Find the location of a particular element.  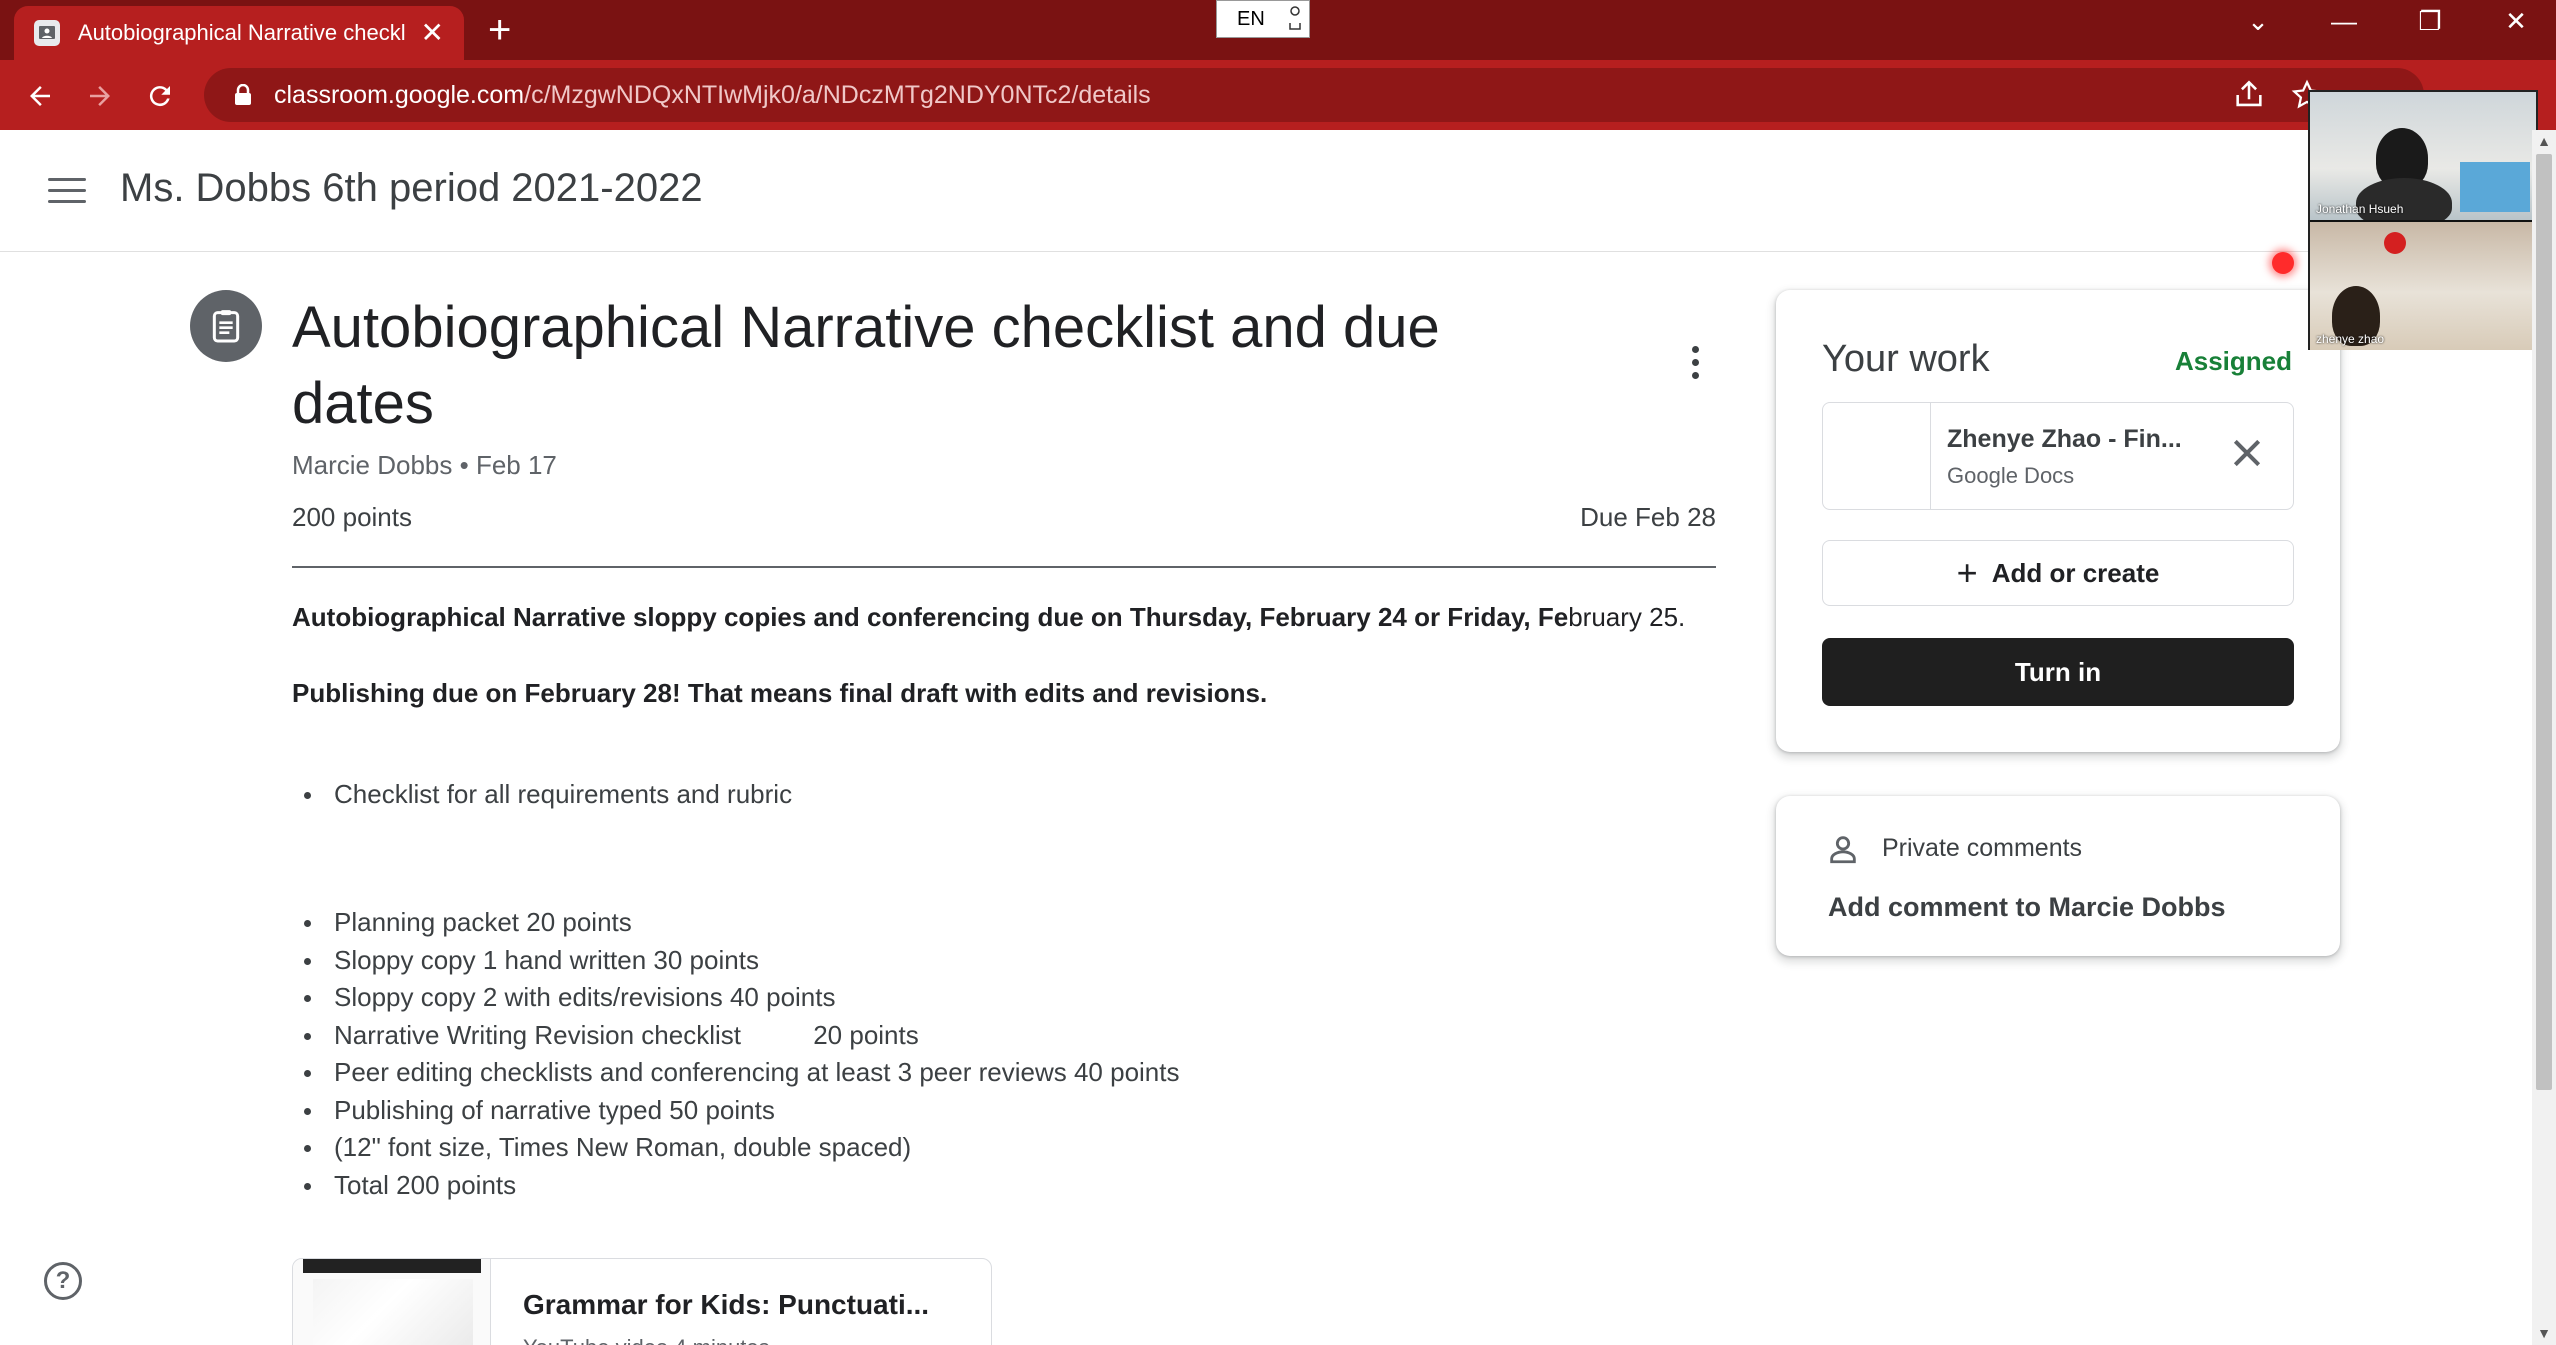

classroom-app-bar: Ms. Dobbs 6th period 2021-2022 is located at coordinates (1278, 191).